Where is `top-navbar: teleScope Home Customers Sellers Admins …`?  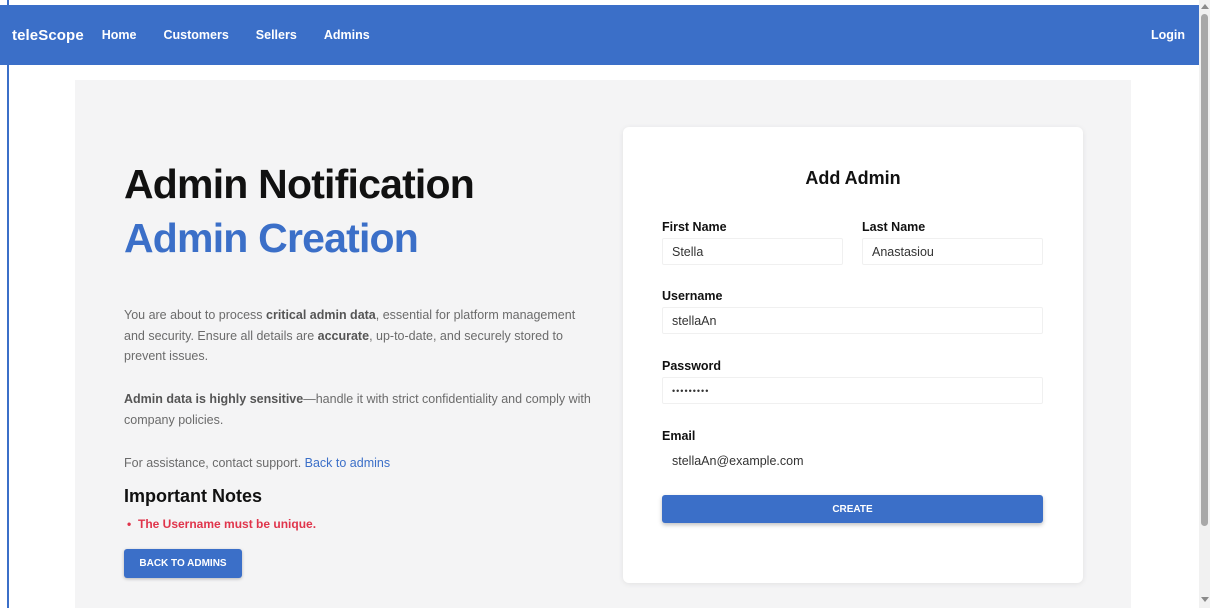 top-navbar: teleScope Home Customers Sellers Admins … is located at coordinates (599, 35).